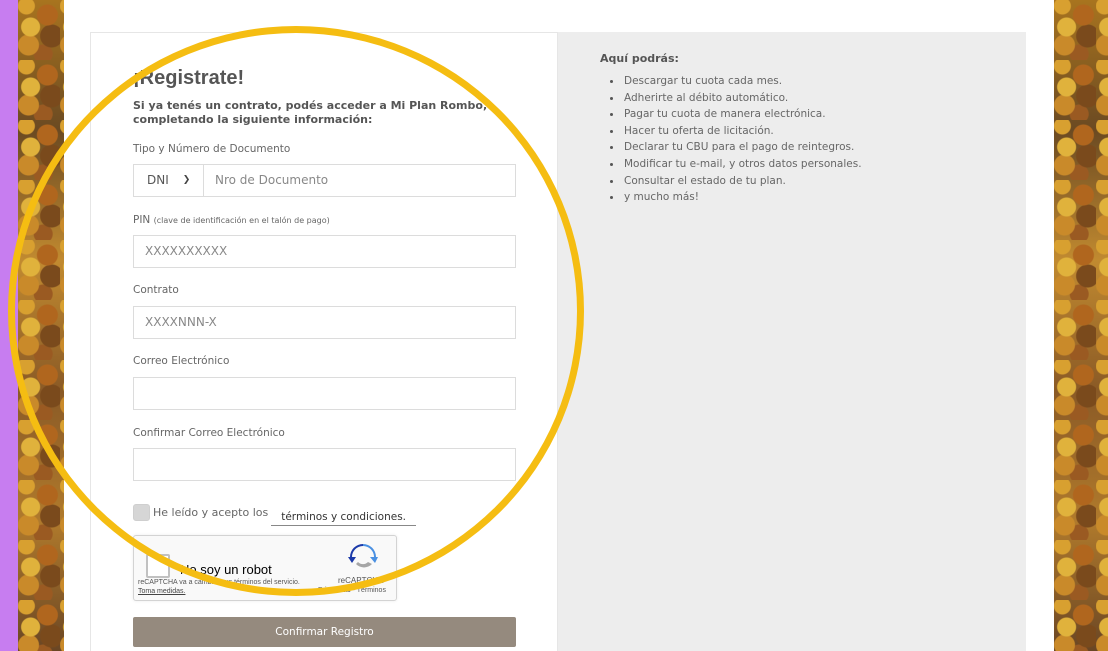 The width and height of the screenshot is (1108, 651). What do you see at coordinates (324, 393) in the screenshot?
I see `email-input` at bounding box center [324, 393].